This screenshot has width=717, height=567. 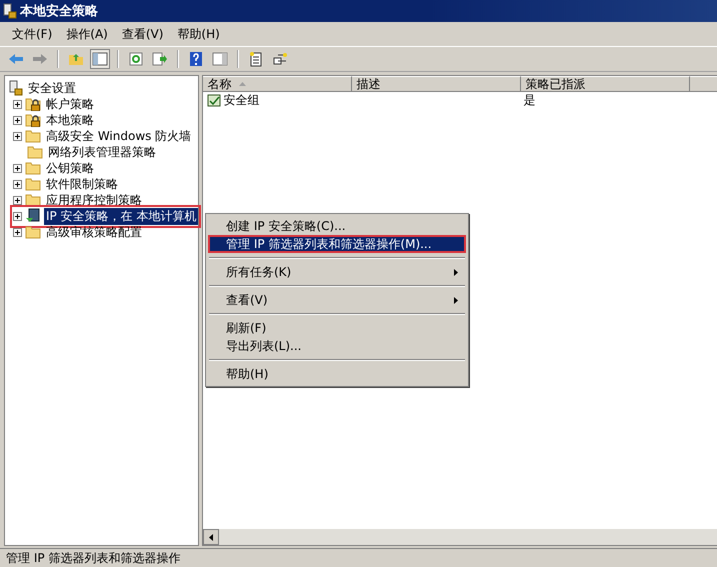 What do you see at coordinates (337, 272) in the screenshot?
I see `menu-item: 所有任务(K)` at bounding box center [337, 272].